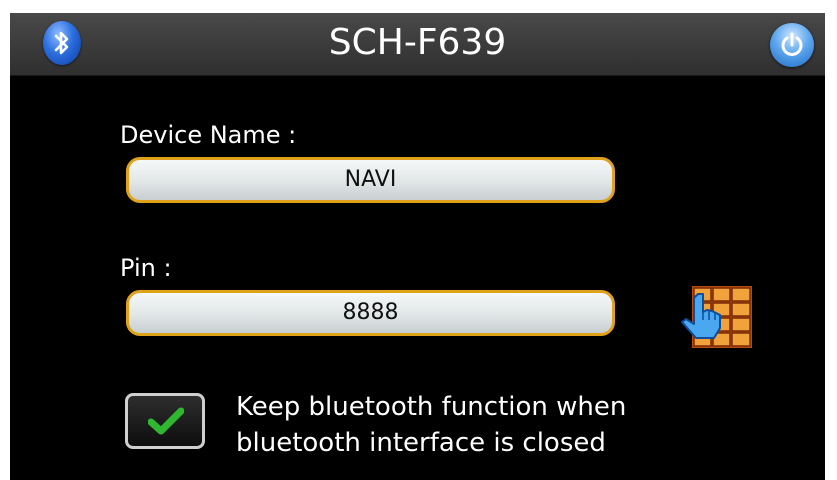 Image resolution: width=837 pixels, height=480 pixels. I want to click on keypad-touch-icon, so click(714, 317).